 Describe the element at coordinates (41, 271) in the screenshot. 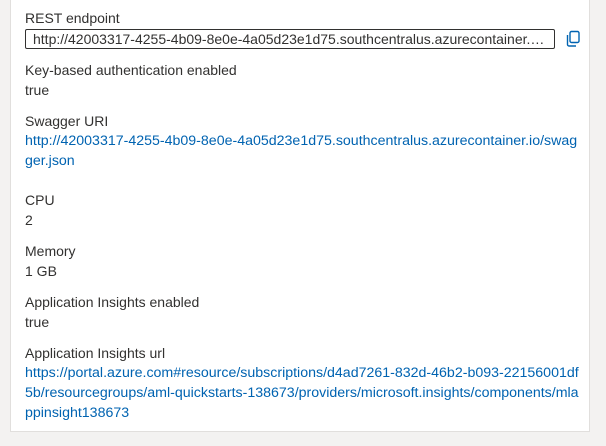

I see `memory-value: 1 GB` at that location.